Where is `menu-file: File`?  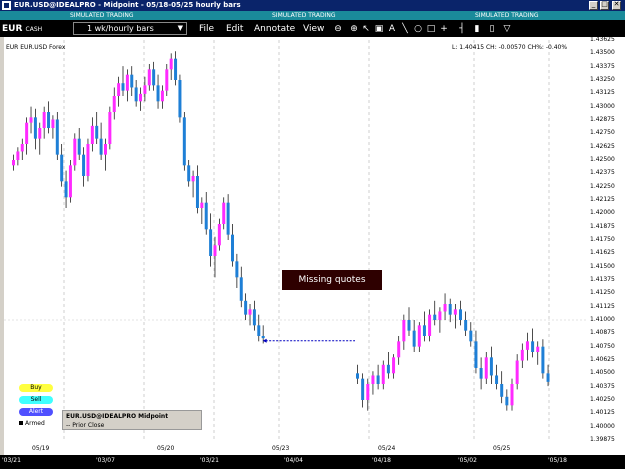 menu-file: File is located at coordinates (206, 29).